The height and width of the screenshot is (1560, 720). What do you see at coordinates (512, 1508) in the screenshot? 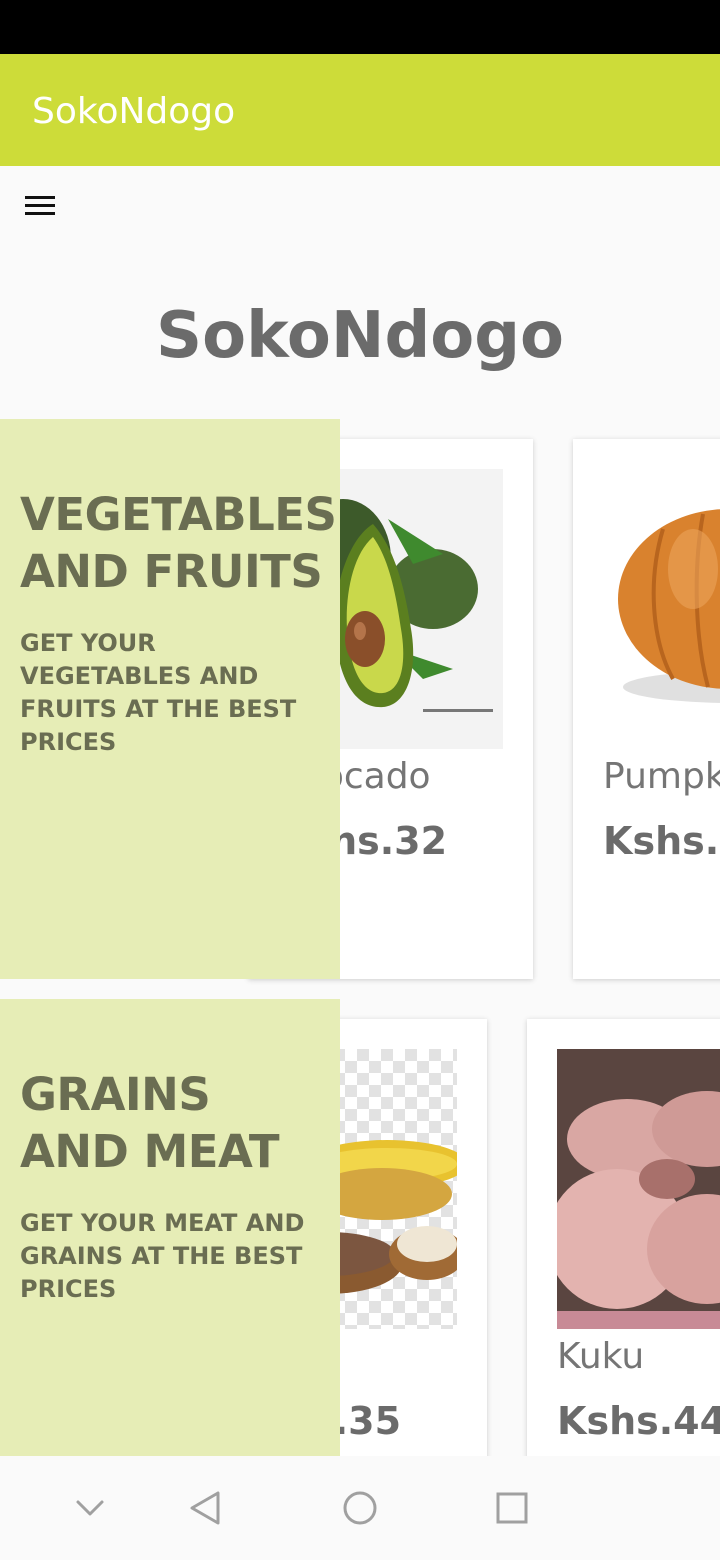
I see `recents-square-icon` at bounding box center [512, 1508].